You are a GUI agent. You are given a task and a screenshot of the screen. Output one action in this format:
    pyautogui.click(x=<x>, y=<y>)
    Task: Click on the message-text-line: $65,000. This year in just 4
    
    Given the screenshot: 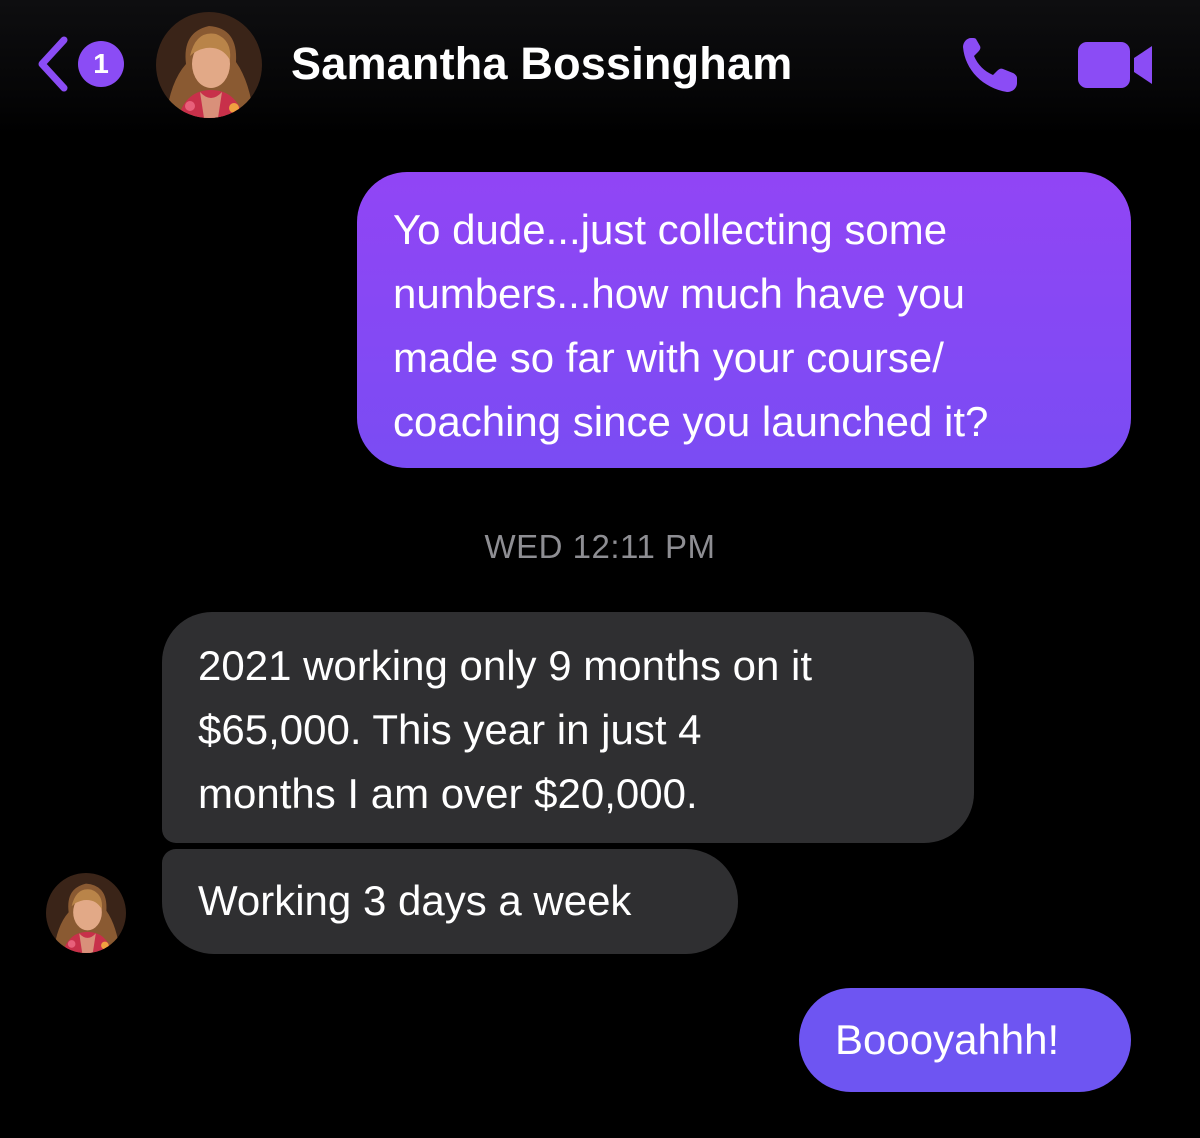 What is the action you would take?
    pyautogui.click(x=450, y=729)
    